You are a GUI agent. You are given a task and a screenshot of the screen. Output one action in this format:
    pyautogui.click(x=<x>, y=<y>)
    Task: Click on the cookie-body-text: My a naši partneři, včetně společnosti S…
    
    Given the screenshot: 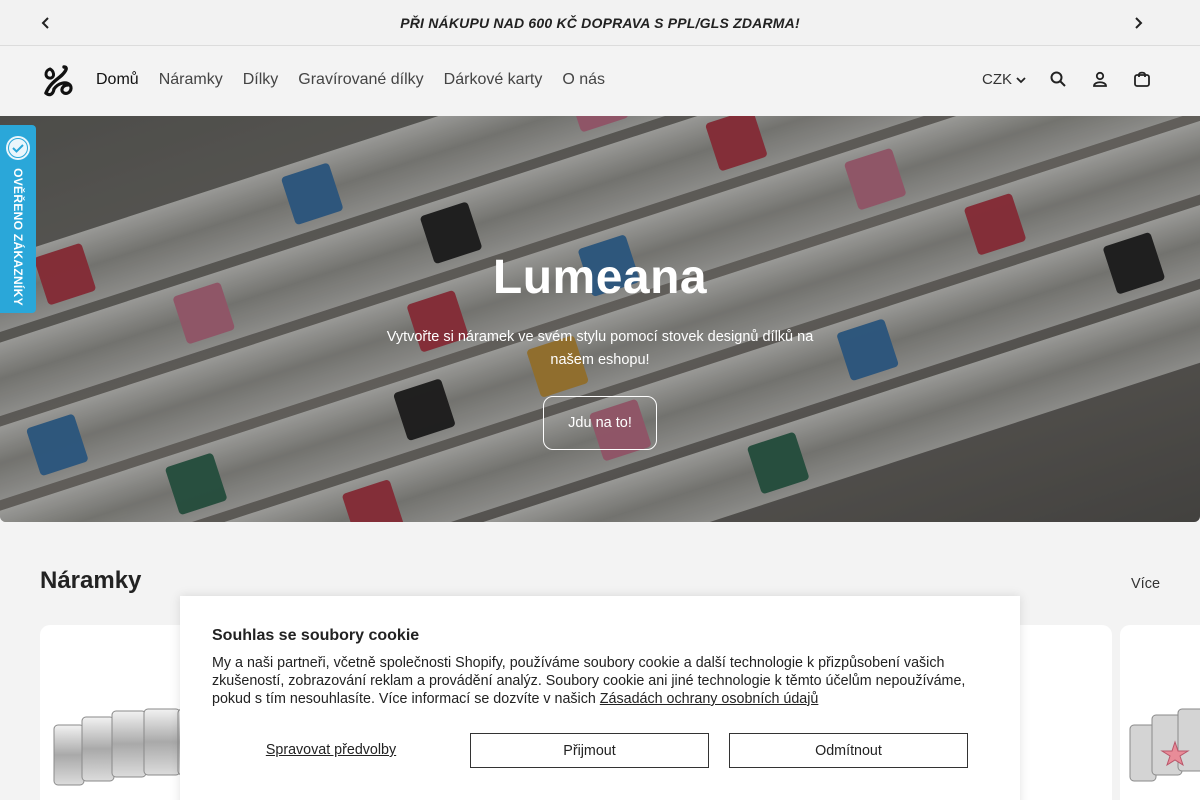 What is the action you would take?
    pyautogui.click(x=589, y=681)
    